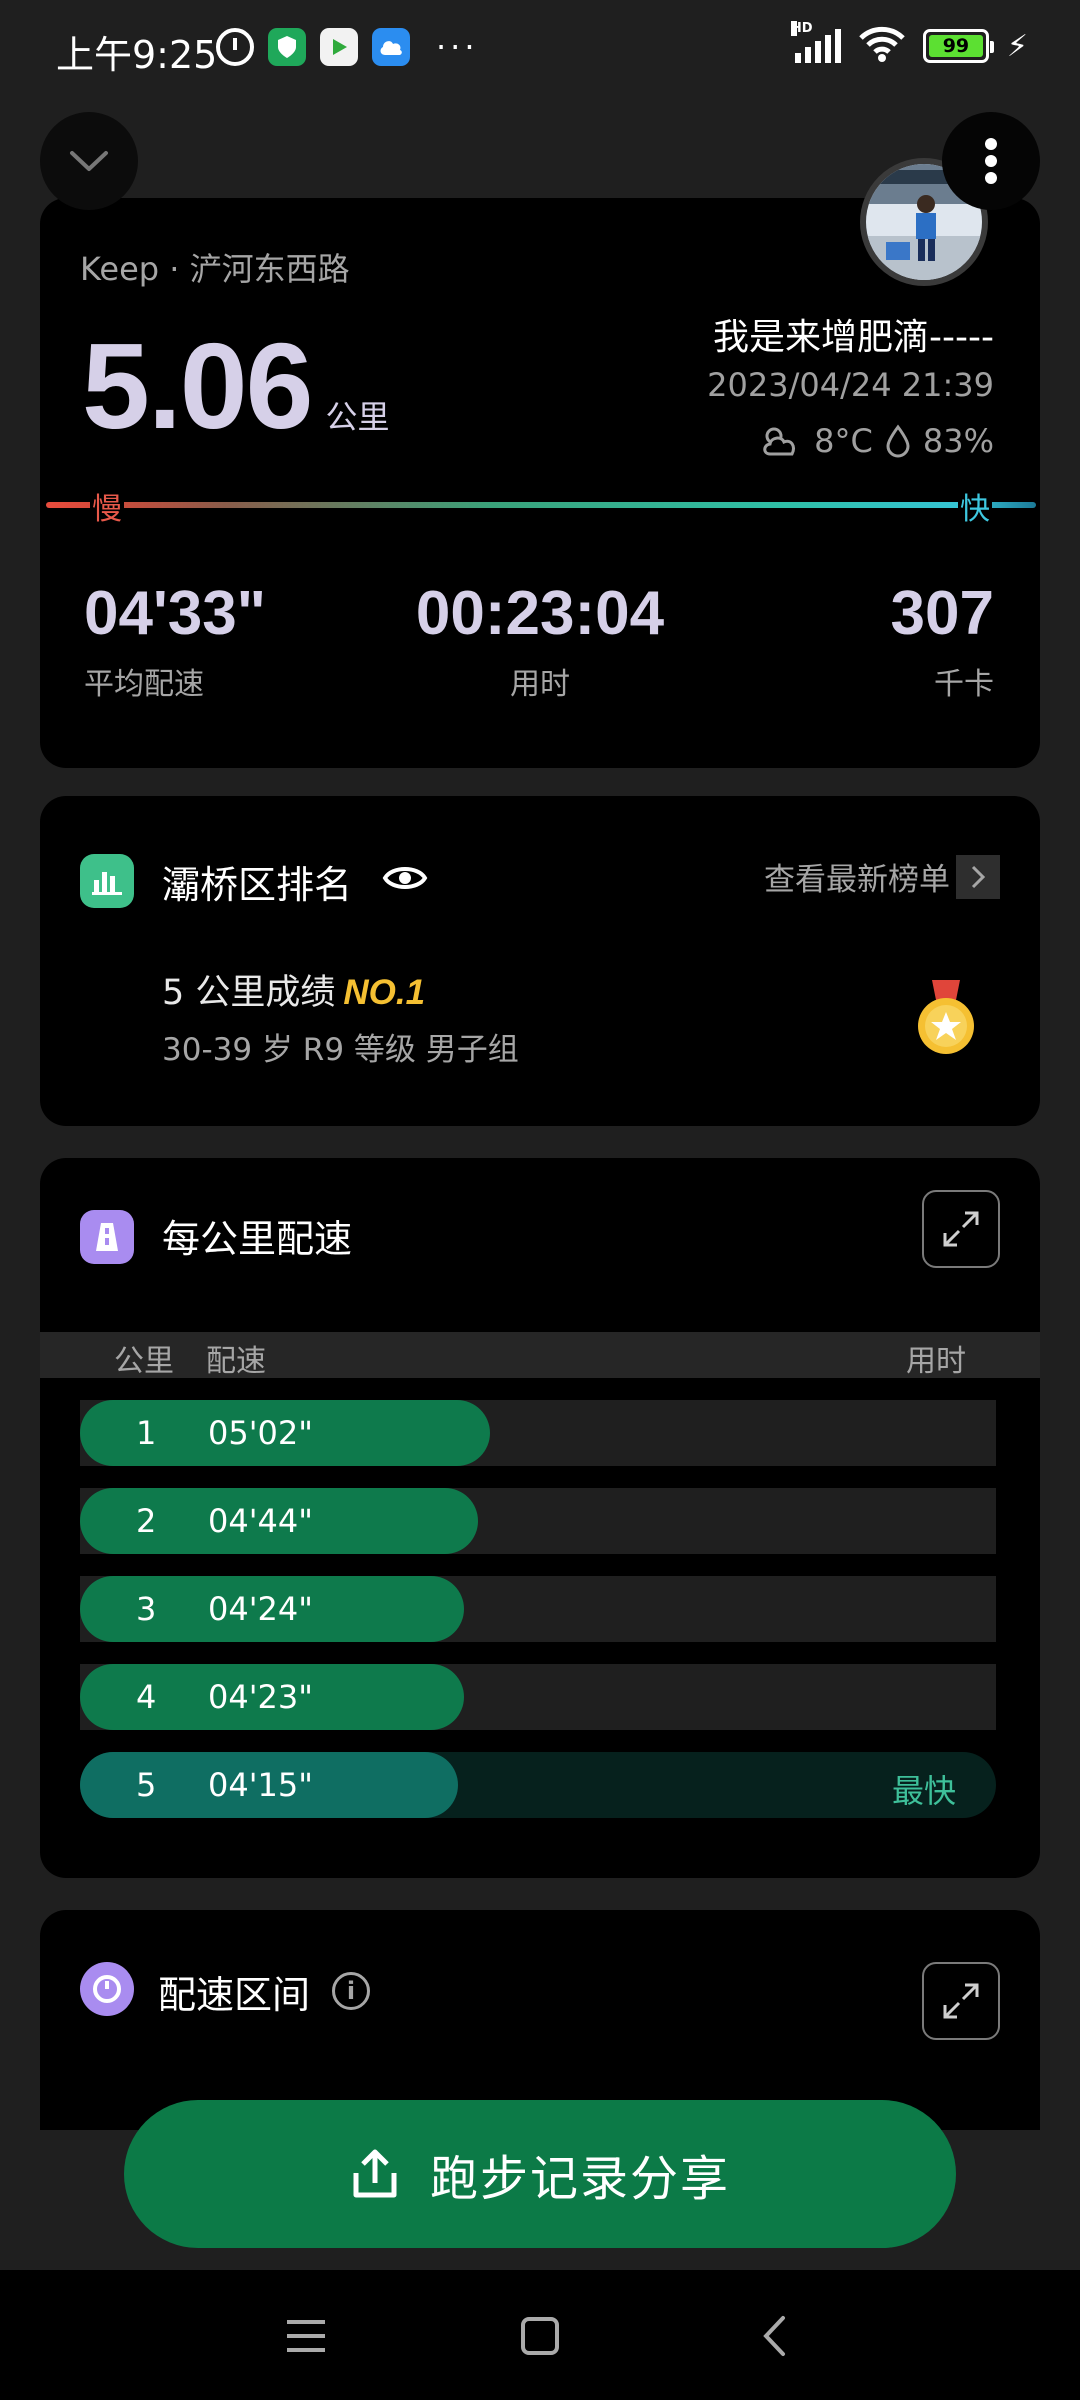 The height and width of the screenshot is (2400, 1080). I want to click on chevron-right-icon, so click(978, 876).